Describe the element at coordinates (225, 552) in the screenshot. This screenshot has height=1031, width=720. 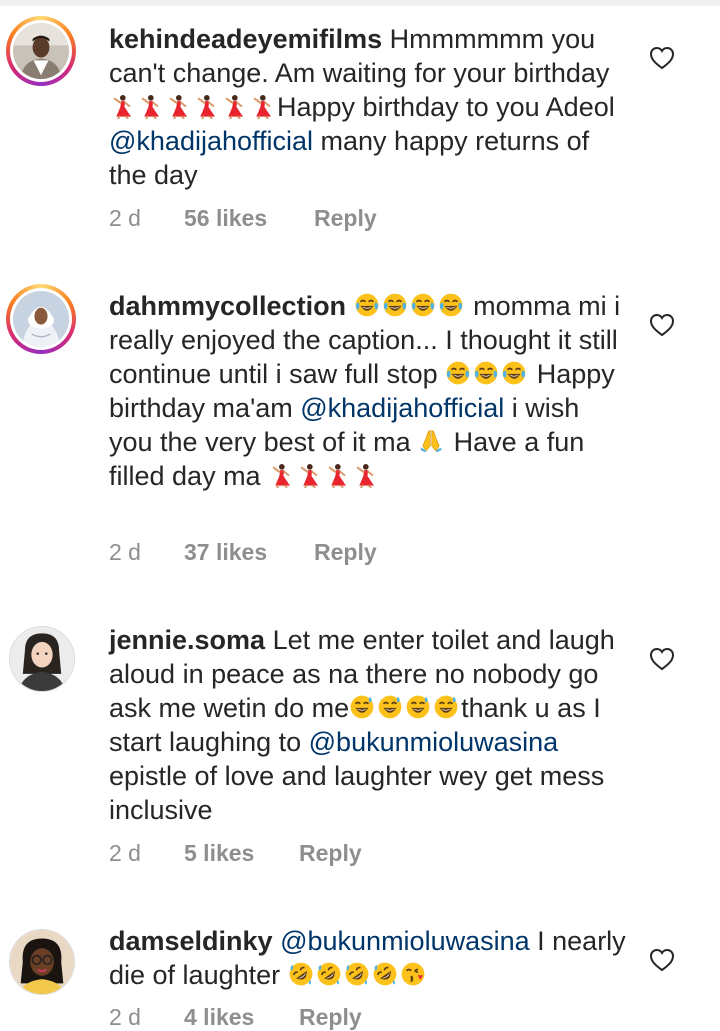
I see `likes-count: 37 likes` at that location.